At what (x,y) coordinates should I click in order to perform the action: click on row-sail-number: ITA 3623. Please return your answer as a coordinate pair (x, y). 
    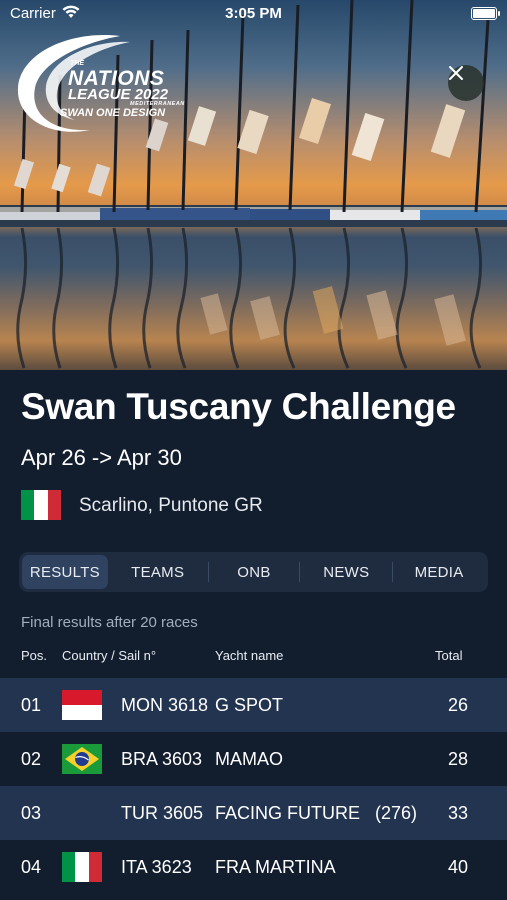
    Looking at the image, I should click on (156, 867).